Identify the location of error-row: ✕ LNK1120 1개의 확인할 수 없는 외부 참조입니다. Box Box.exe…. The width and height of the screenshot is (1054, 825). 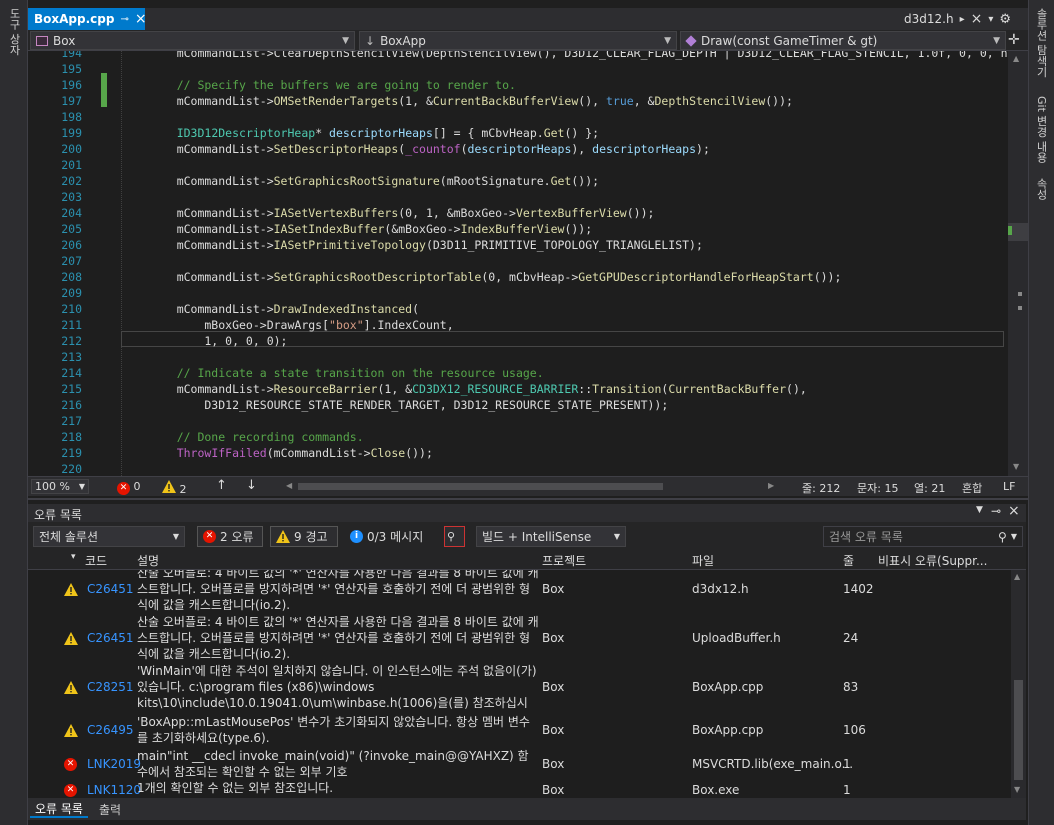
(519, 789).